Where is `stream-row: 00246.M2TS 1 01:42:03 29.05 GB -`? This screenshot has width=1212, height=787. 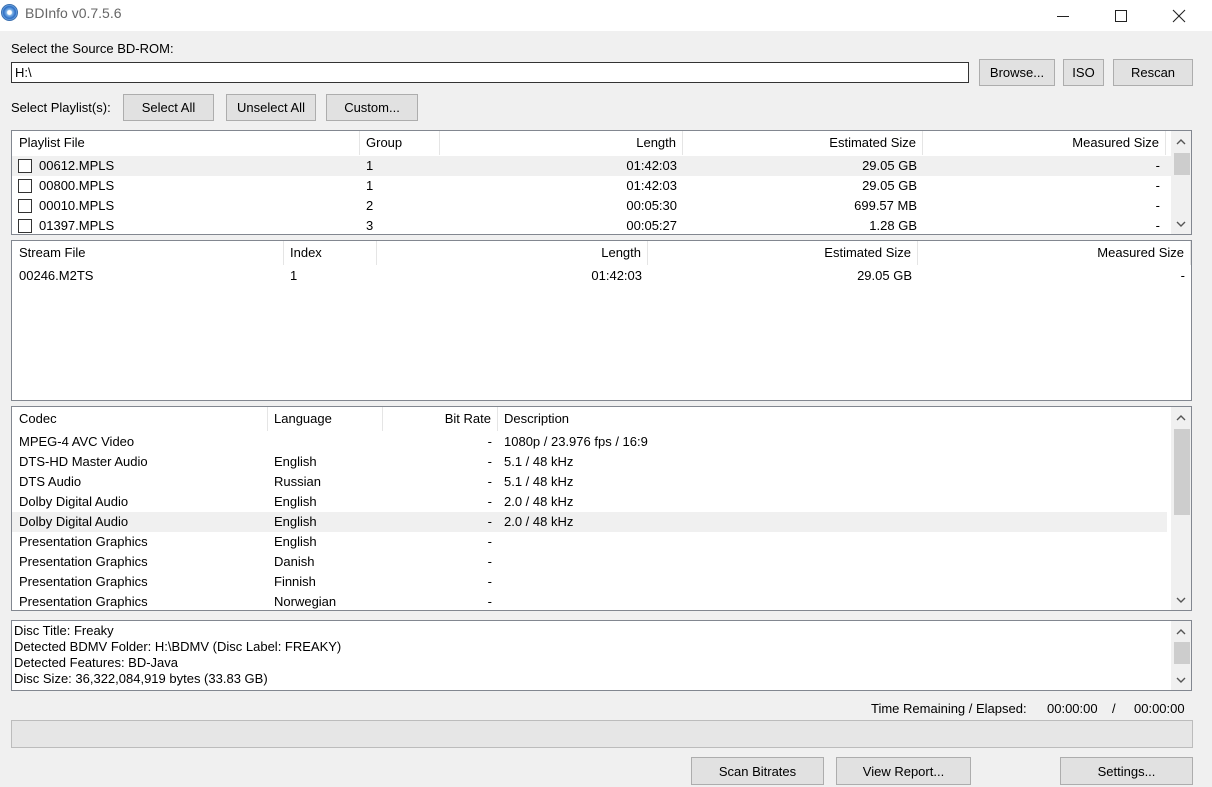
stream-row: 00246.M2TS 1 01:42:03 29.05 GB - is located at coordinates (601, 276).